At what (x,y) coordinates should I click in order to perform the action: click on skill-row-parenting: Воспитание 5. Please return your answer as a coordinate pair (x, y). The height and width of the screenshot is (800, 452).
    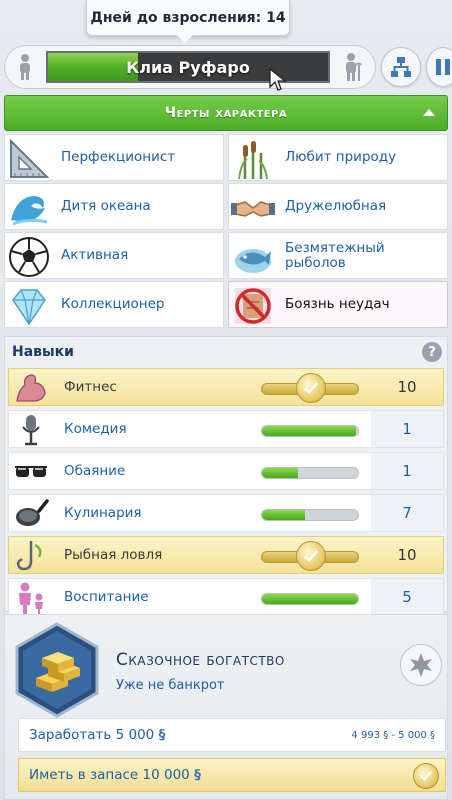
    Looking at the image, I should click on (226, 597).